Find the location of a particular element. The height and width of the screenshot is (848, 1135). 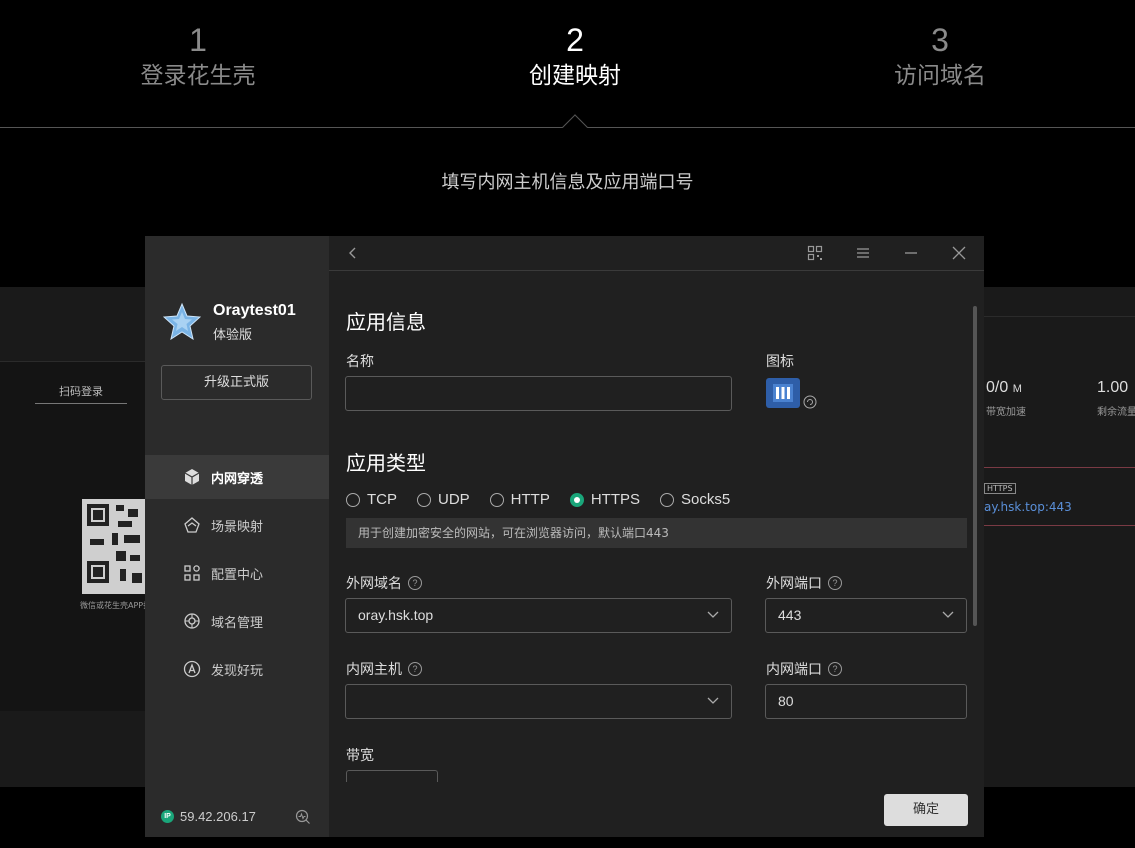

app-info-title: 应用信息 is located at coordinates (386, 322).